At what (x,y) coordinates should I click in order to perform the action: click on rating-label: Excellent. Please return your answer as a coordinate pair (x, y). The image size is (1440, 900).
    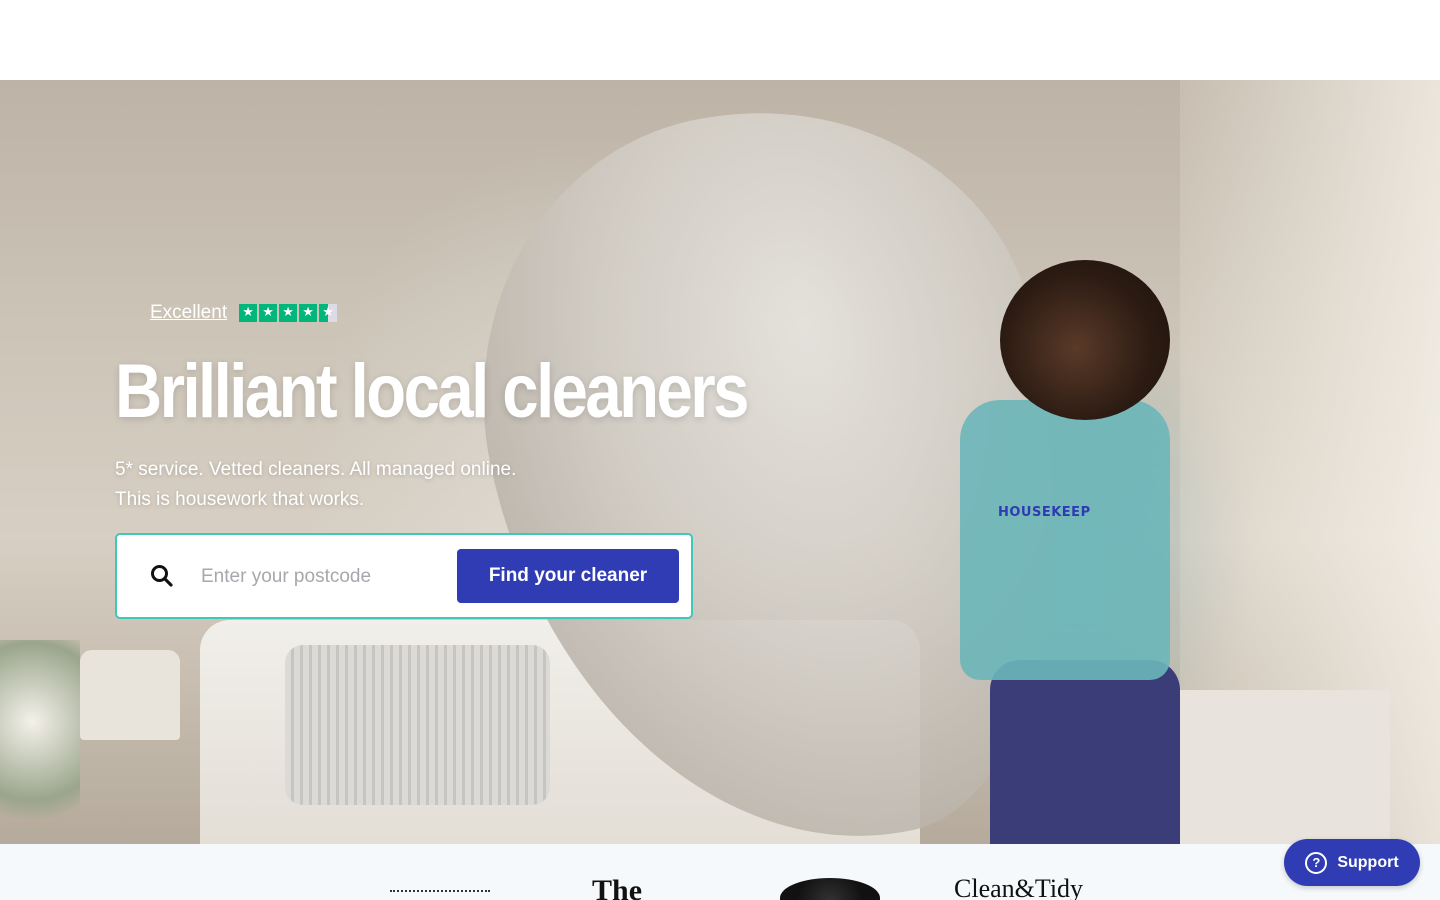
    Looking at the image, I should click on (188, 313).